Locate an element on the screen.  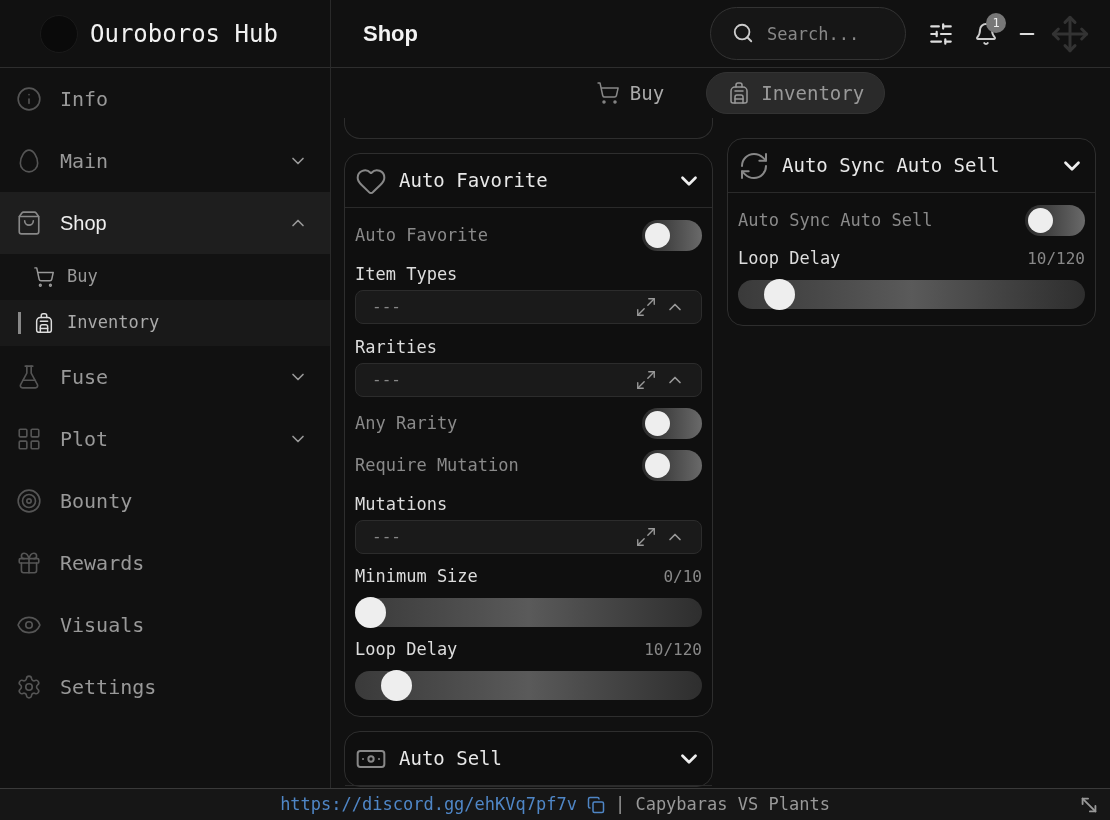
sidebar-item: Plot is located at coordinates (165, 439).